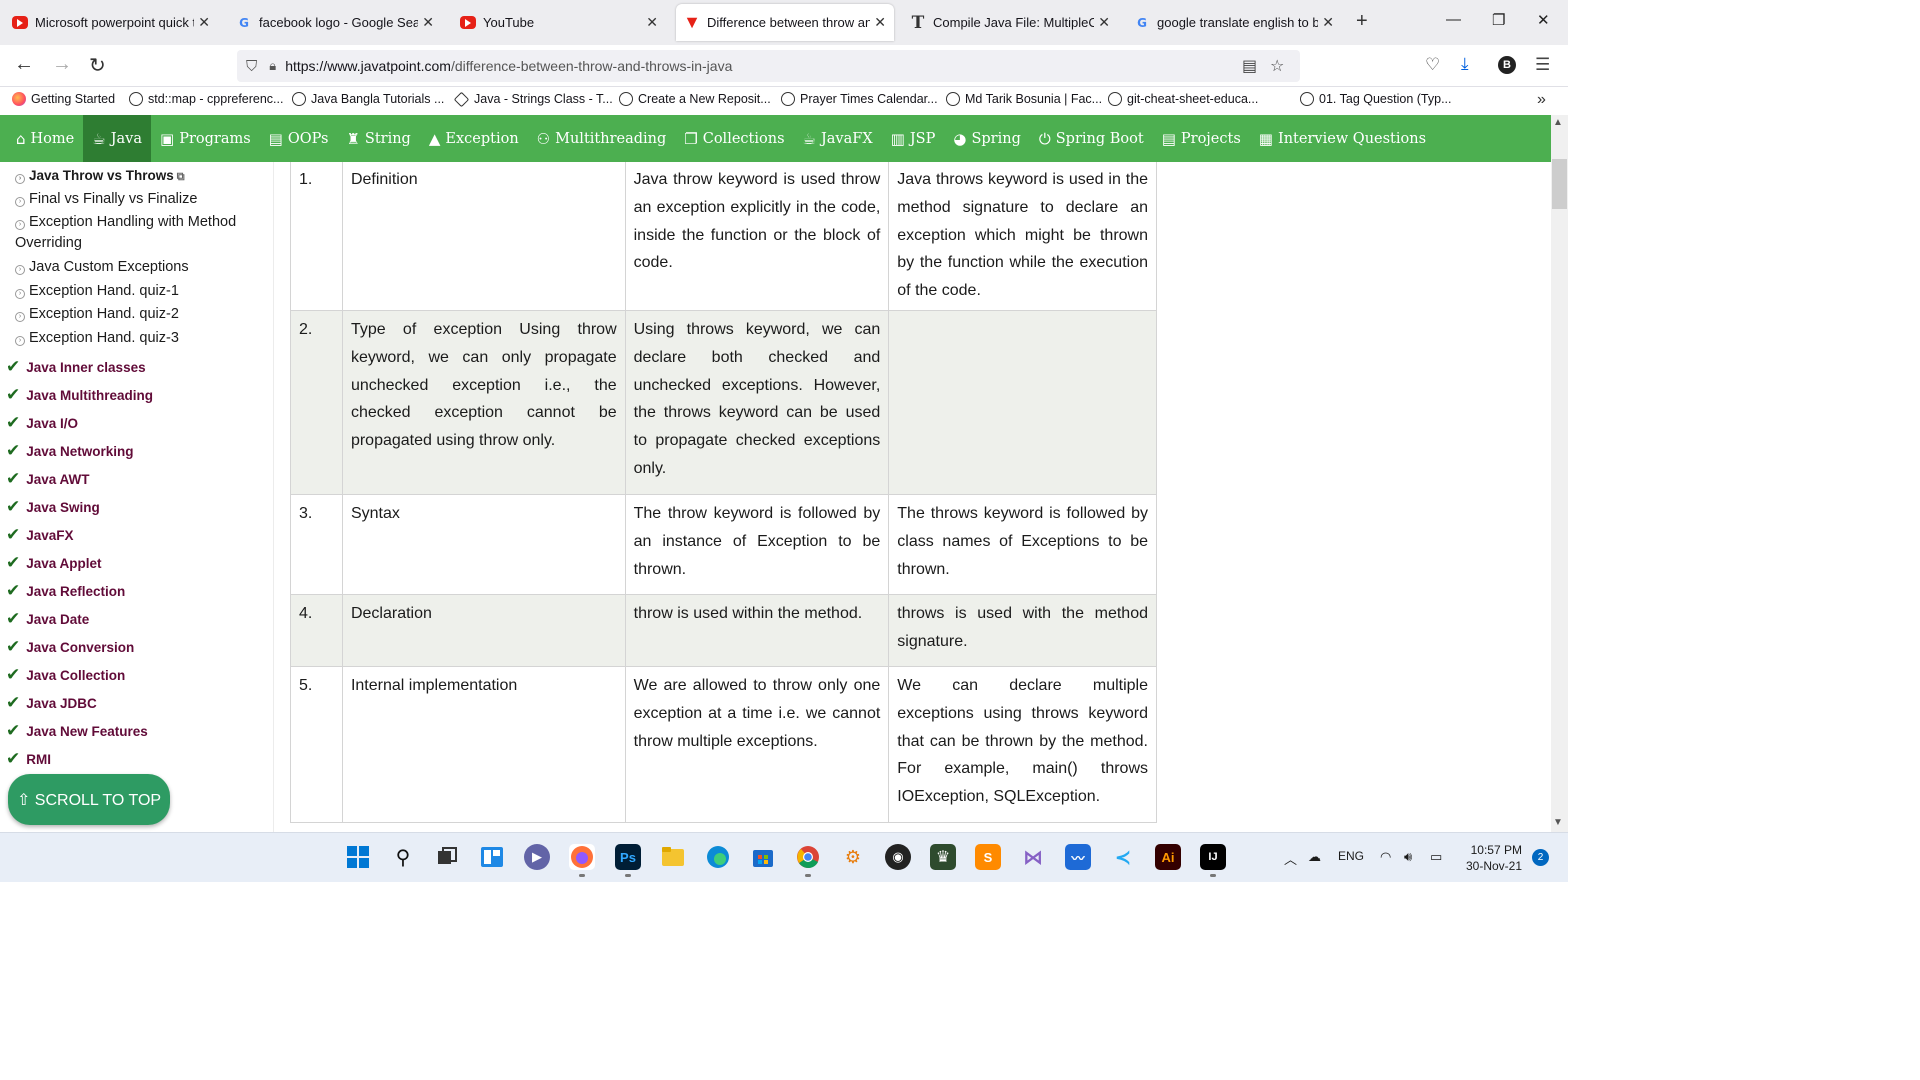 The height and width of the screenshot is (1080, 1920). What do you see at coordinates (251, 66) in the screenshot?
I see `tracking-shield-icon: ⛉` at bounding box center [251, 66].